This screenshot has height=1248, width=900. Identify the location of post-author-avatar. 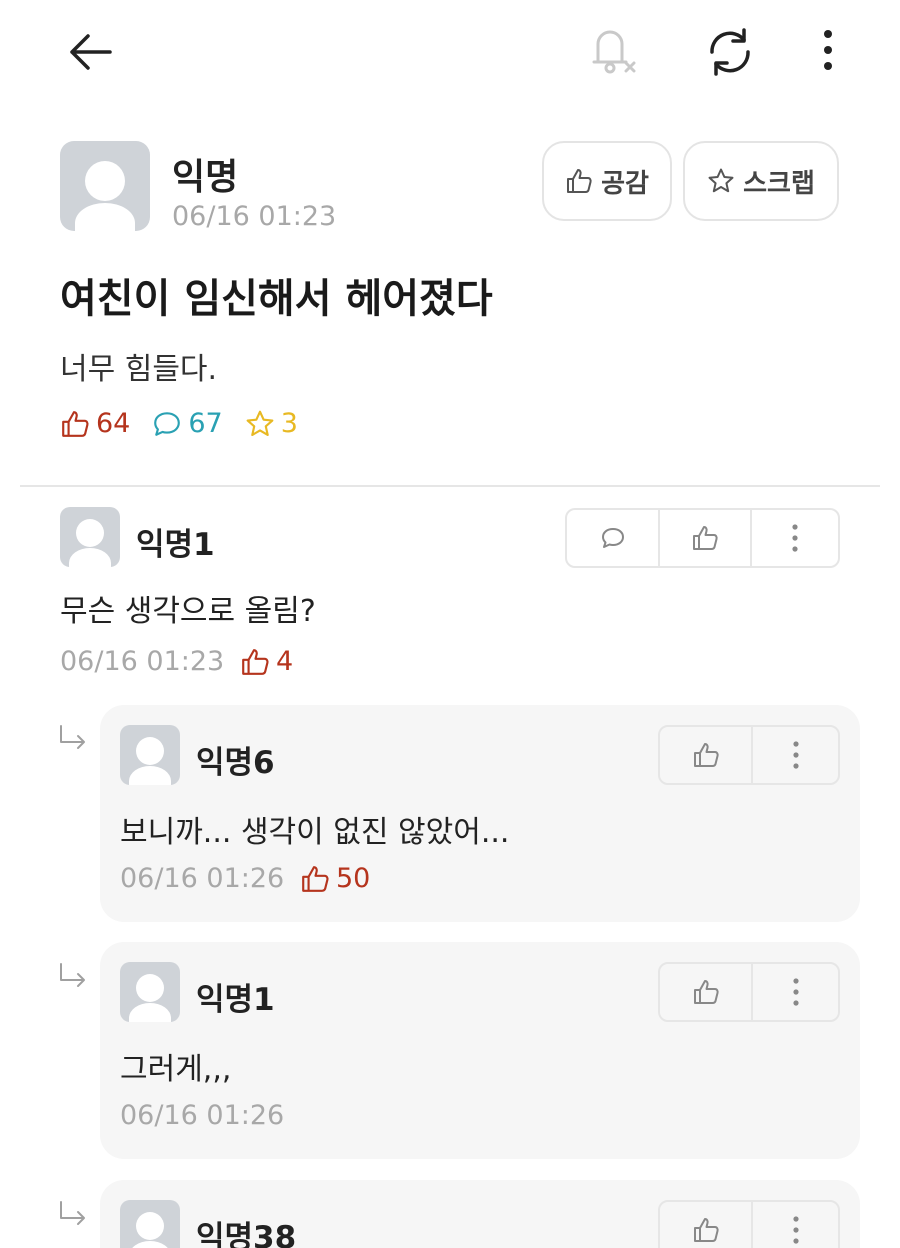
(105, 186).